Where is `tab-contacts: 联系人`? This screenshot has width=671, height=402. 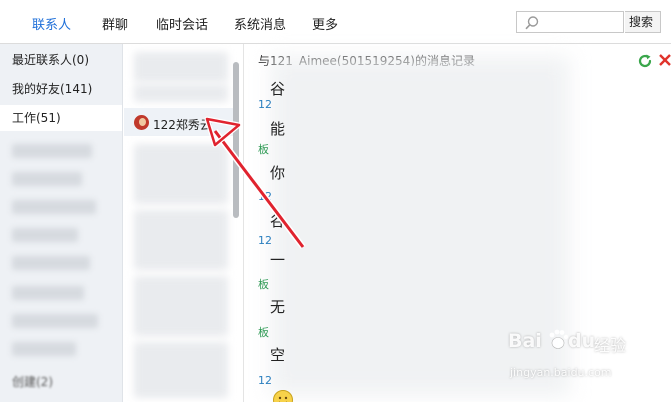 tab-contacts: 联系人 is located at coordinates (51, 23).